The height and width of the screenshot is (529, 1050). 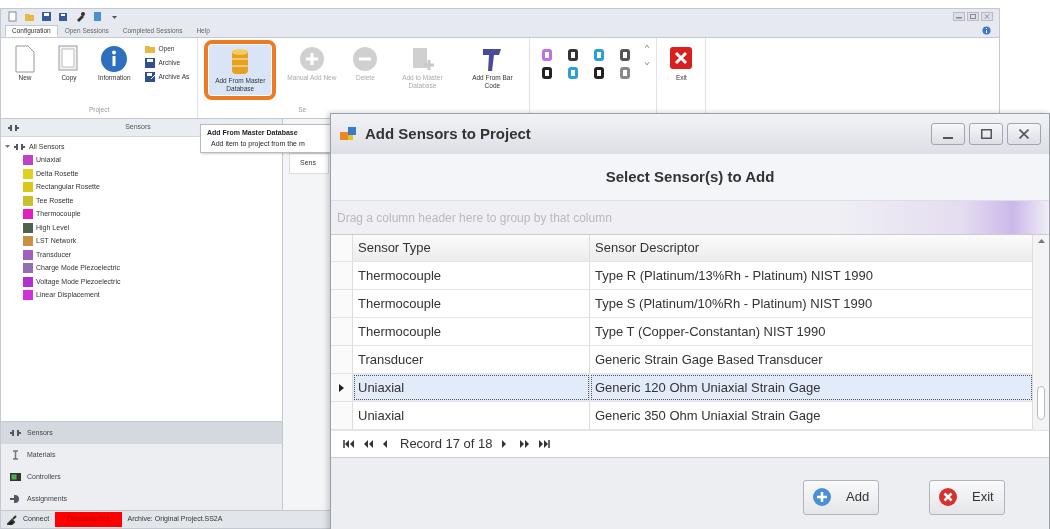 I want to click on table-row: Uniaxial Generic 120 Ohm Uniaxial Strain Gage, so click(x=682, y=388).